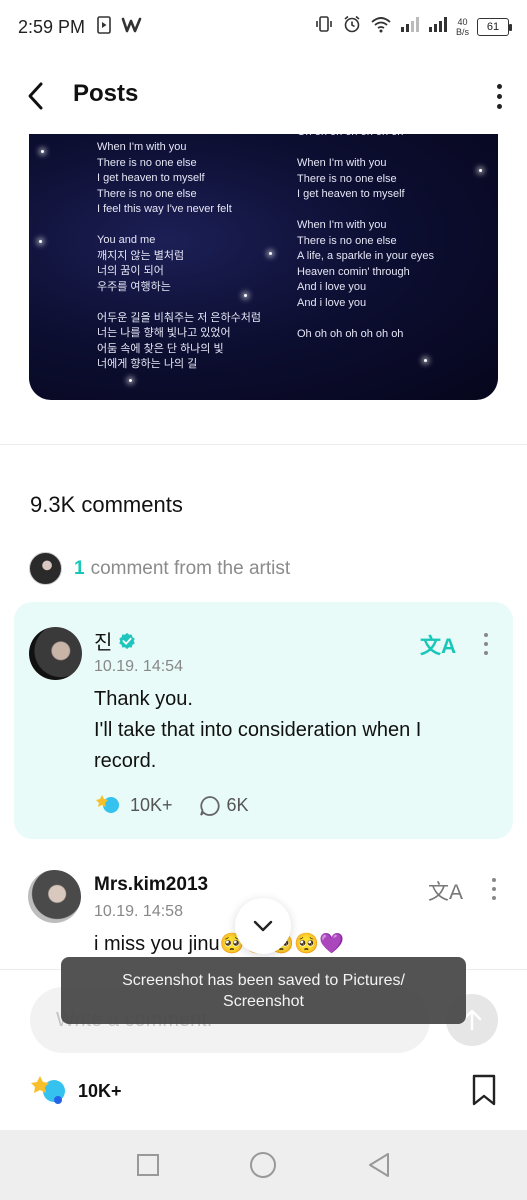  I want to click on post-footer: 10K+, so click(263, 1095).